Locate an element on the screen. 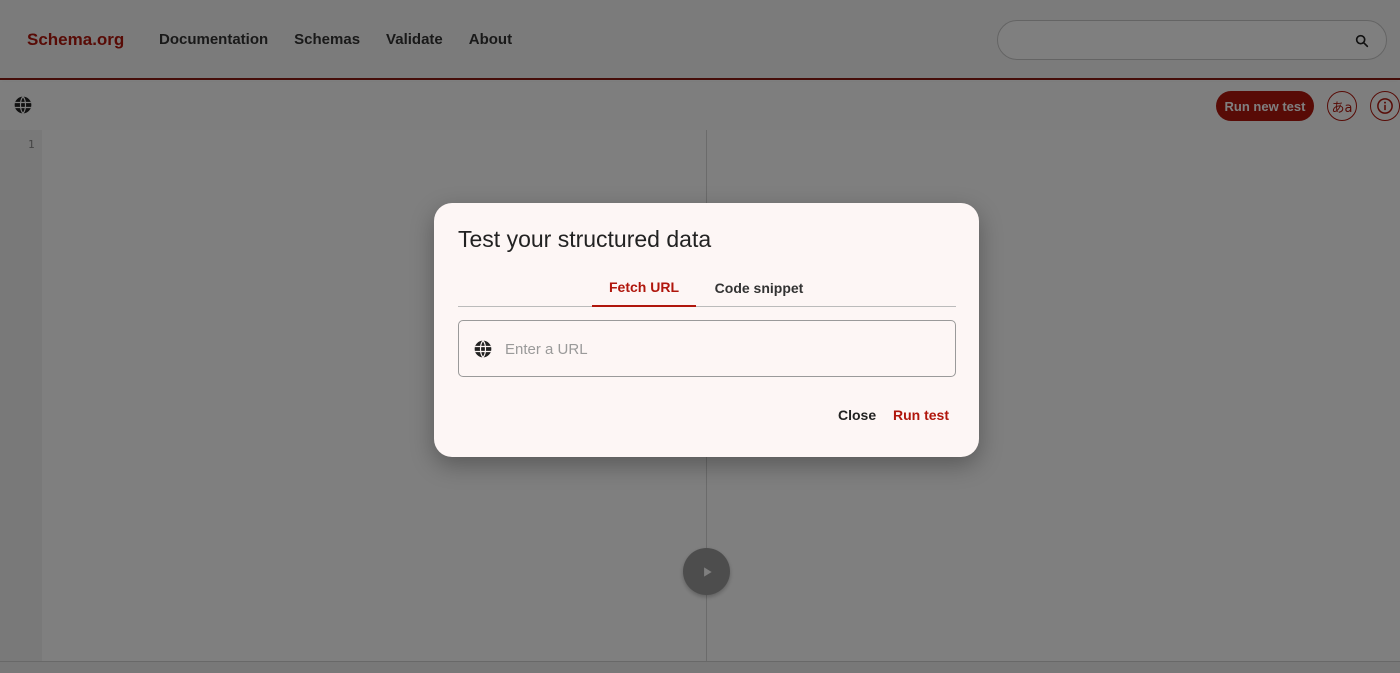 The width and height of the screenshot is (1400, 673). globe-icon is located at coordinates (483, 349).